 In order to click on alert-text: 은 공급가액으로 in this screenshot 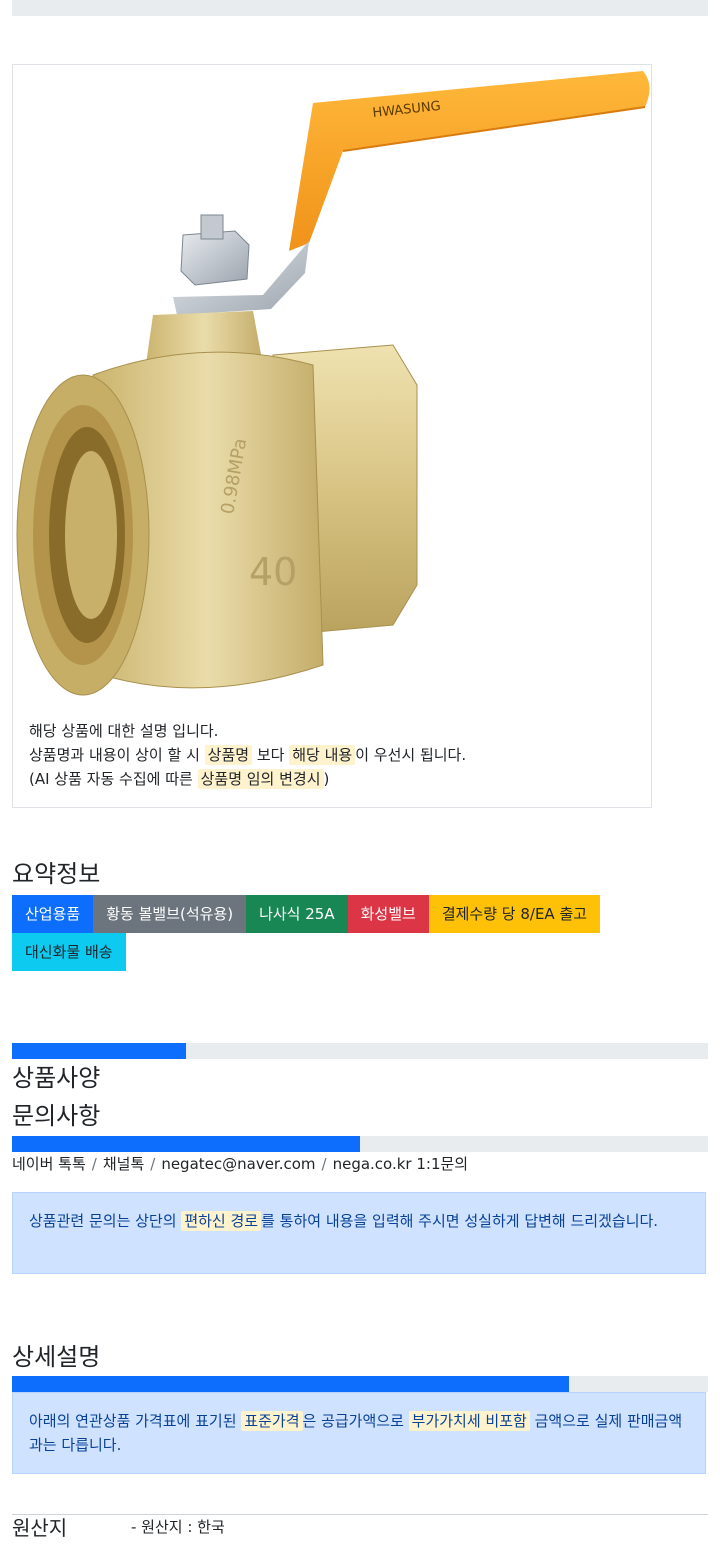, I will do `click(353, 1421)`.